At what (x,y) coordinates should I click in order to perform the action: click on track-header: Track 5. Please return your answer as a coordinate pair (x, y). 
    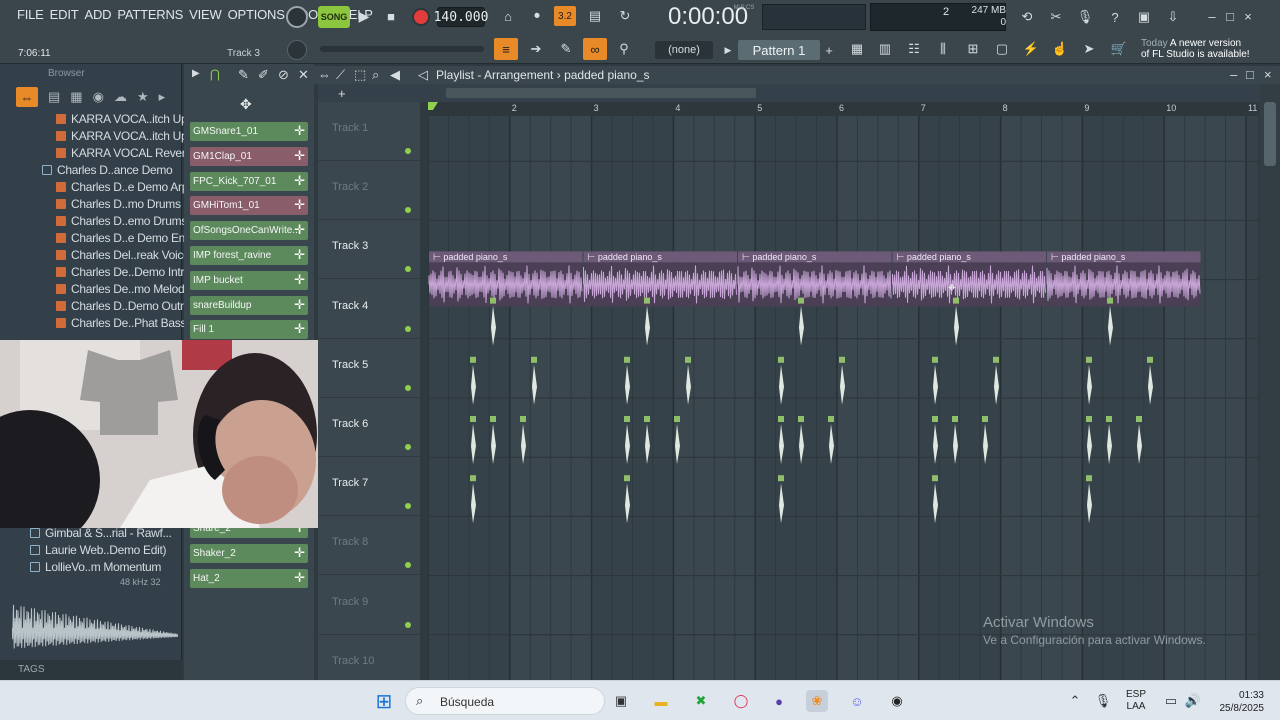
    Looking at the image, I should click on (369, 368).